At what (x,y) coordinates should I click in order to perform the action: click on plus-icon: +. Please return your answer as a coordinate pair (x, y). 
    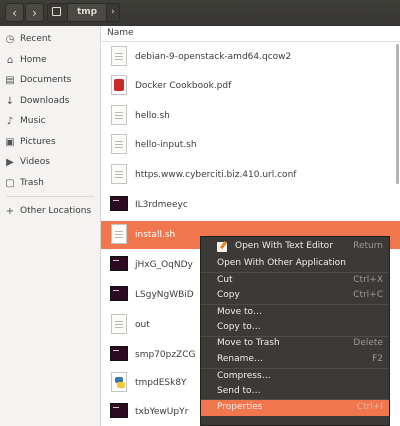
    Looking at the image, I should click on (10, 211).